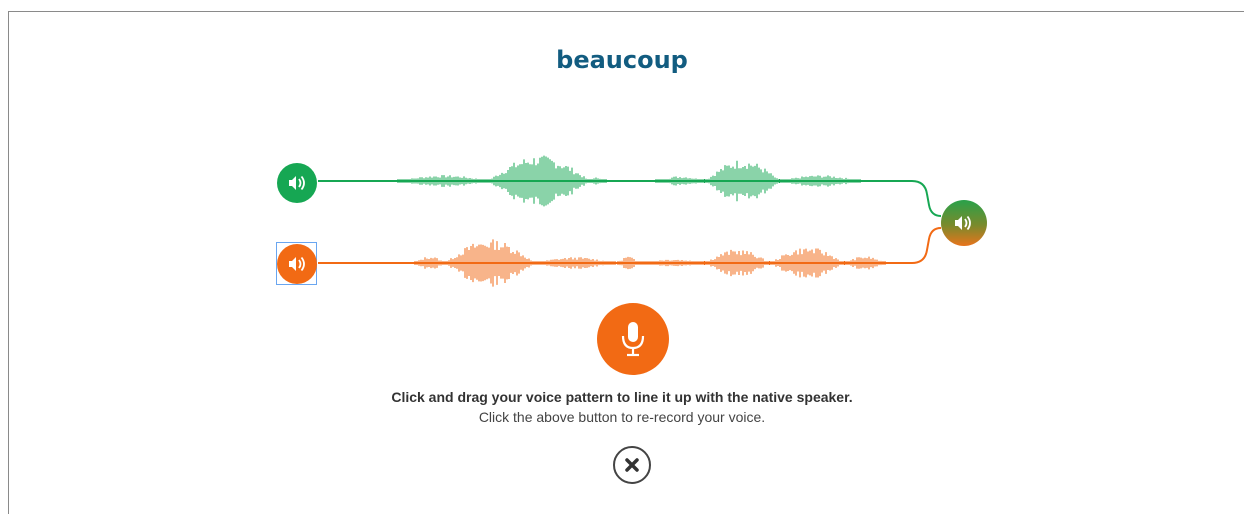 The image size is (1244, 514). I want to click on close-button, so click(632, 465).